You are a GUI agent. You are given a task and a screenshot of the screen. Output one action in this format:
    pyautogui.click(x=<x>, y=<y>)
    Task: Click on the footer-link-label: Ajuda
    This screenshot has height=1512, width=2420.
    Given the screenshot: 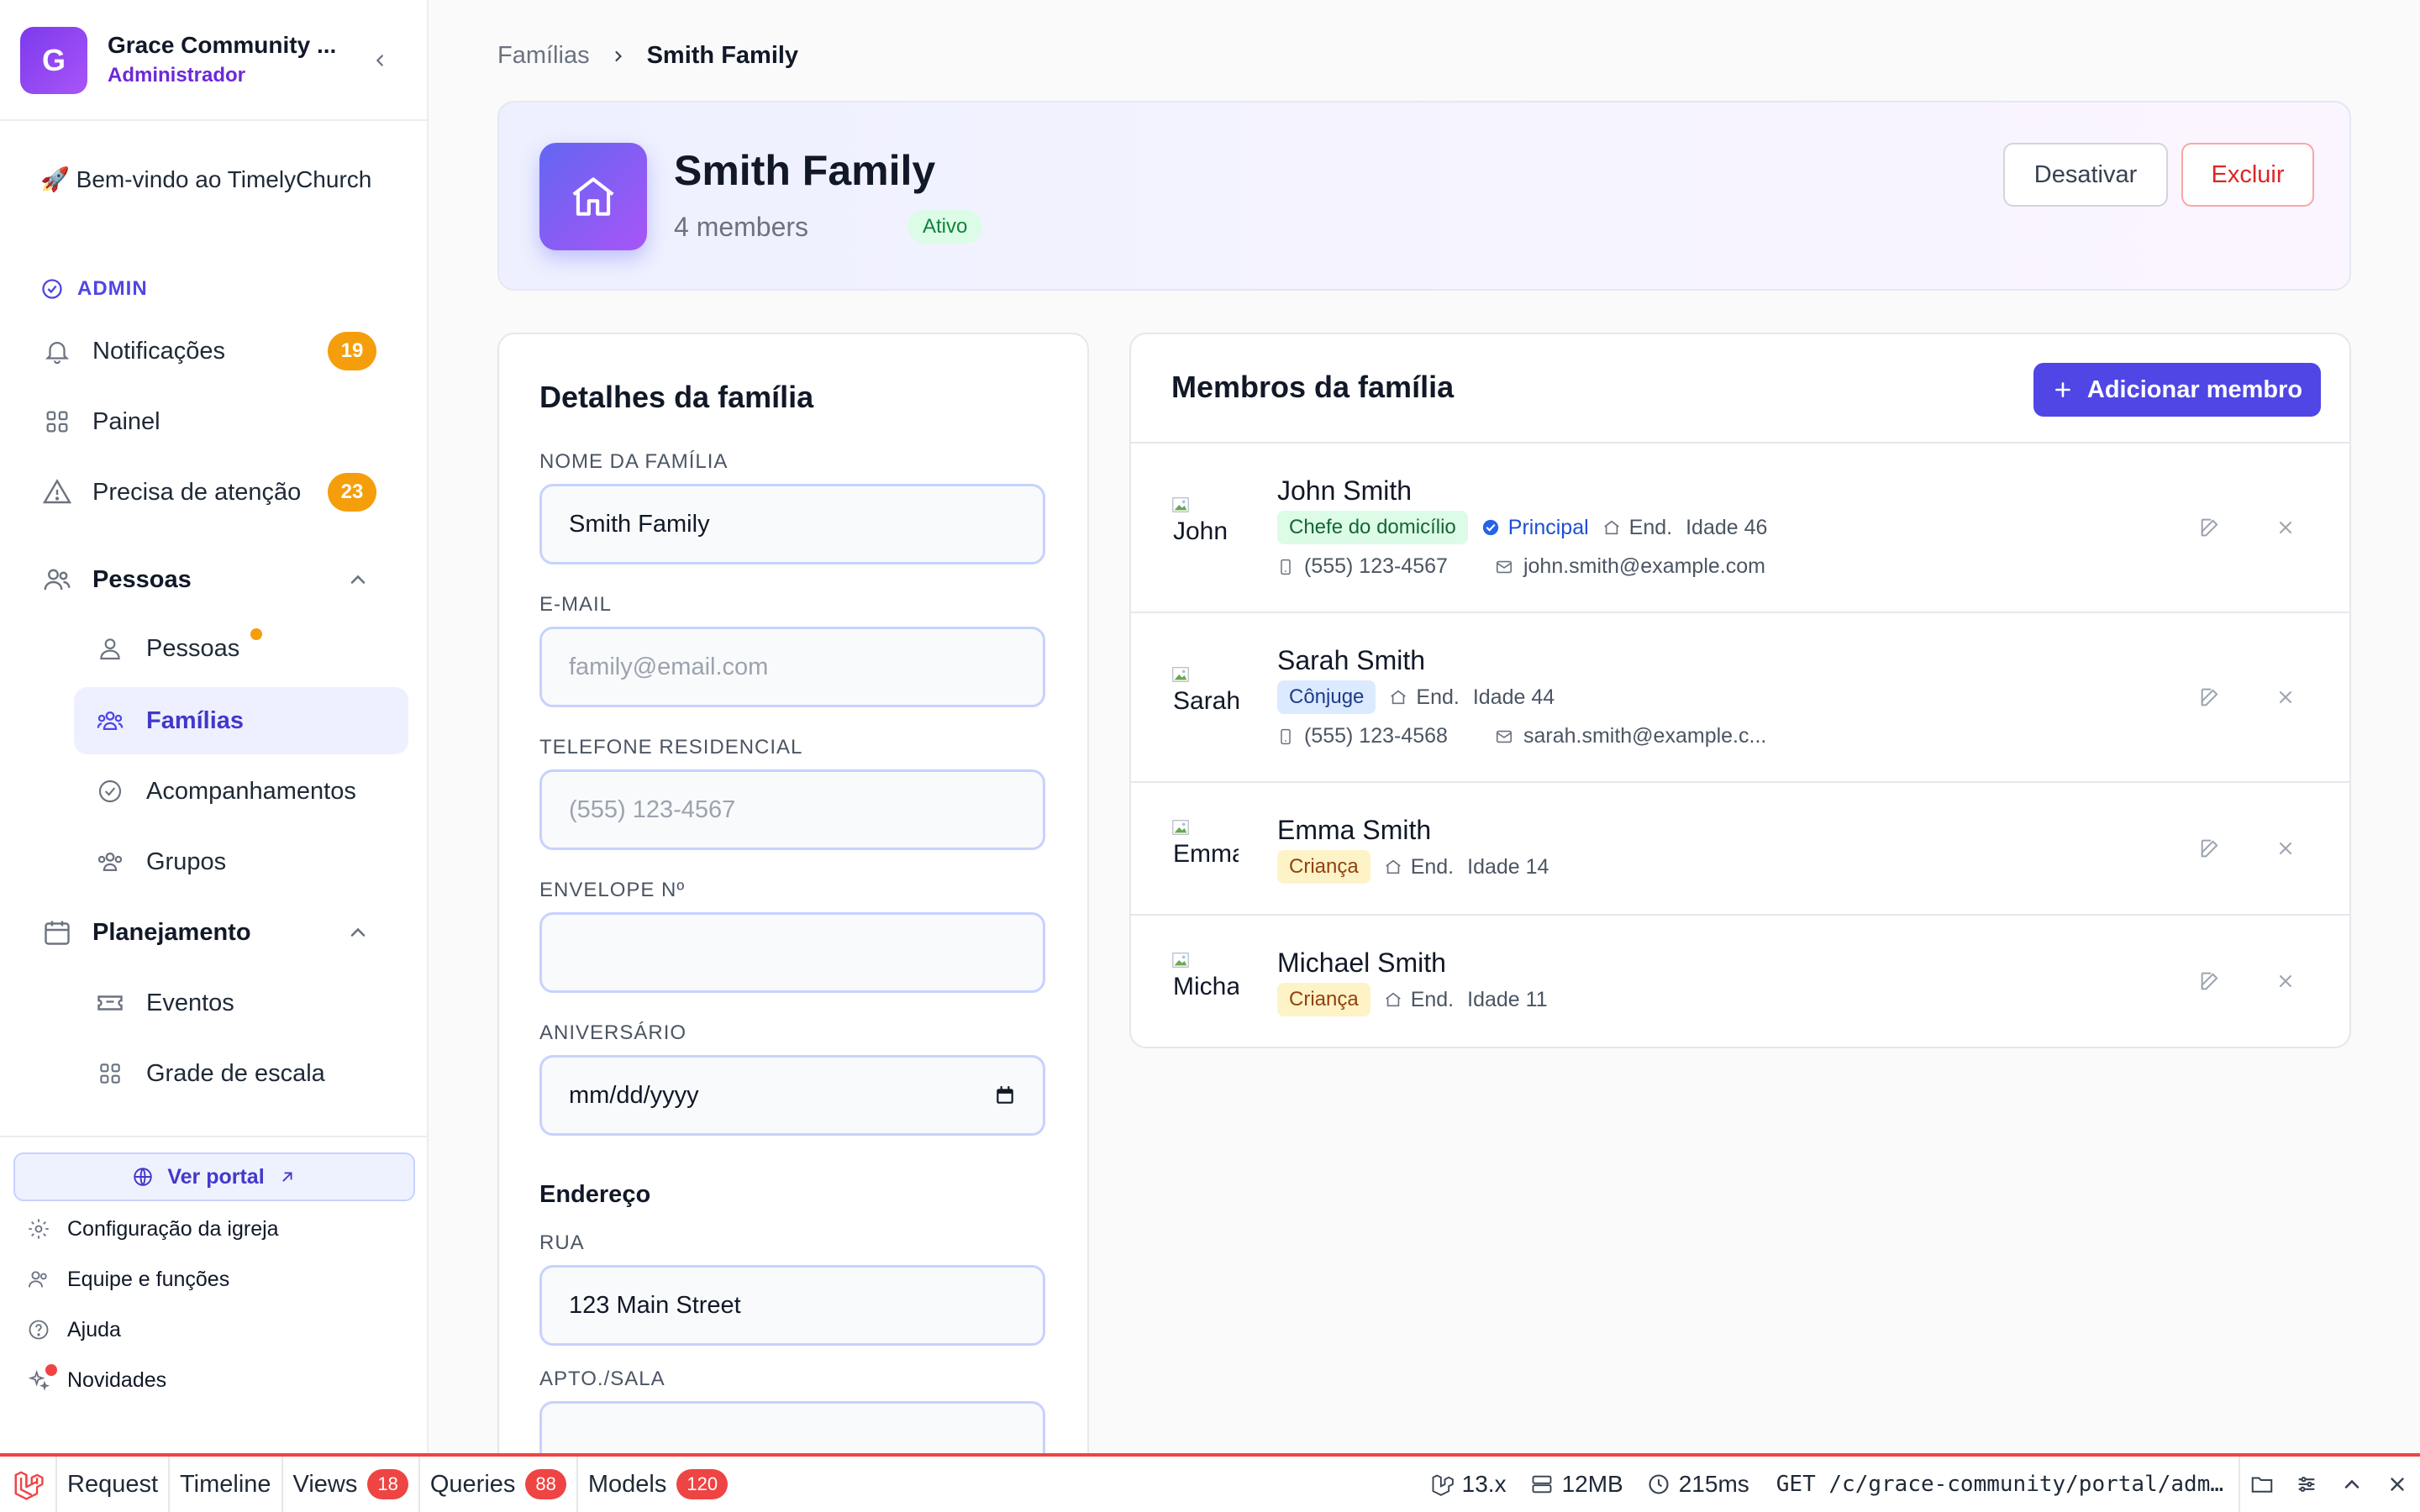 What is the action you would take?
    pyautogui.click(x=94, y=1329)
    